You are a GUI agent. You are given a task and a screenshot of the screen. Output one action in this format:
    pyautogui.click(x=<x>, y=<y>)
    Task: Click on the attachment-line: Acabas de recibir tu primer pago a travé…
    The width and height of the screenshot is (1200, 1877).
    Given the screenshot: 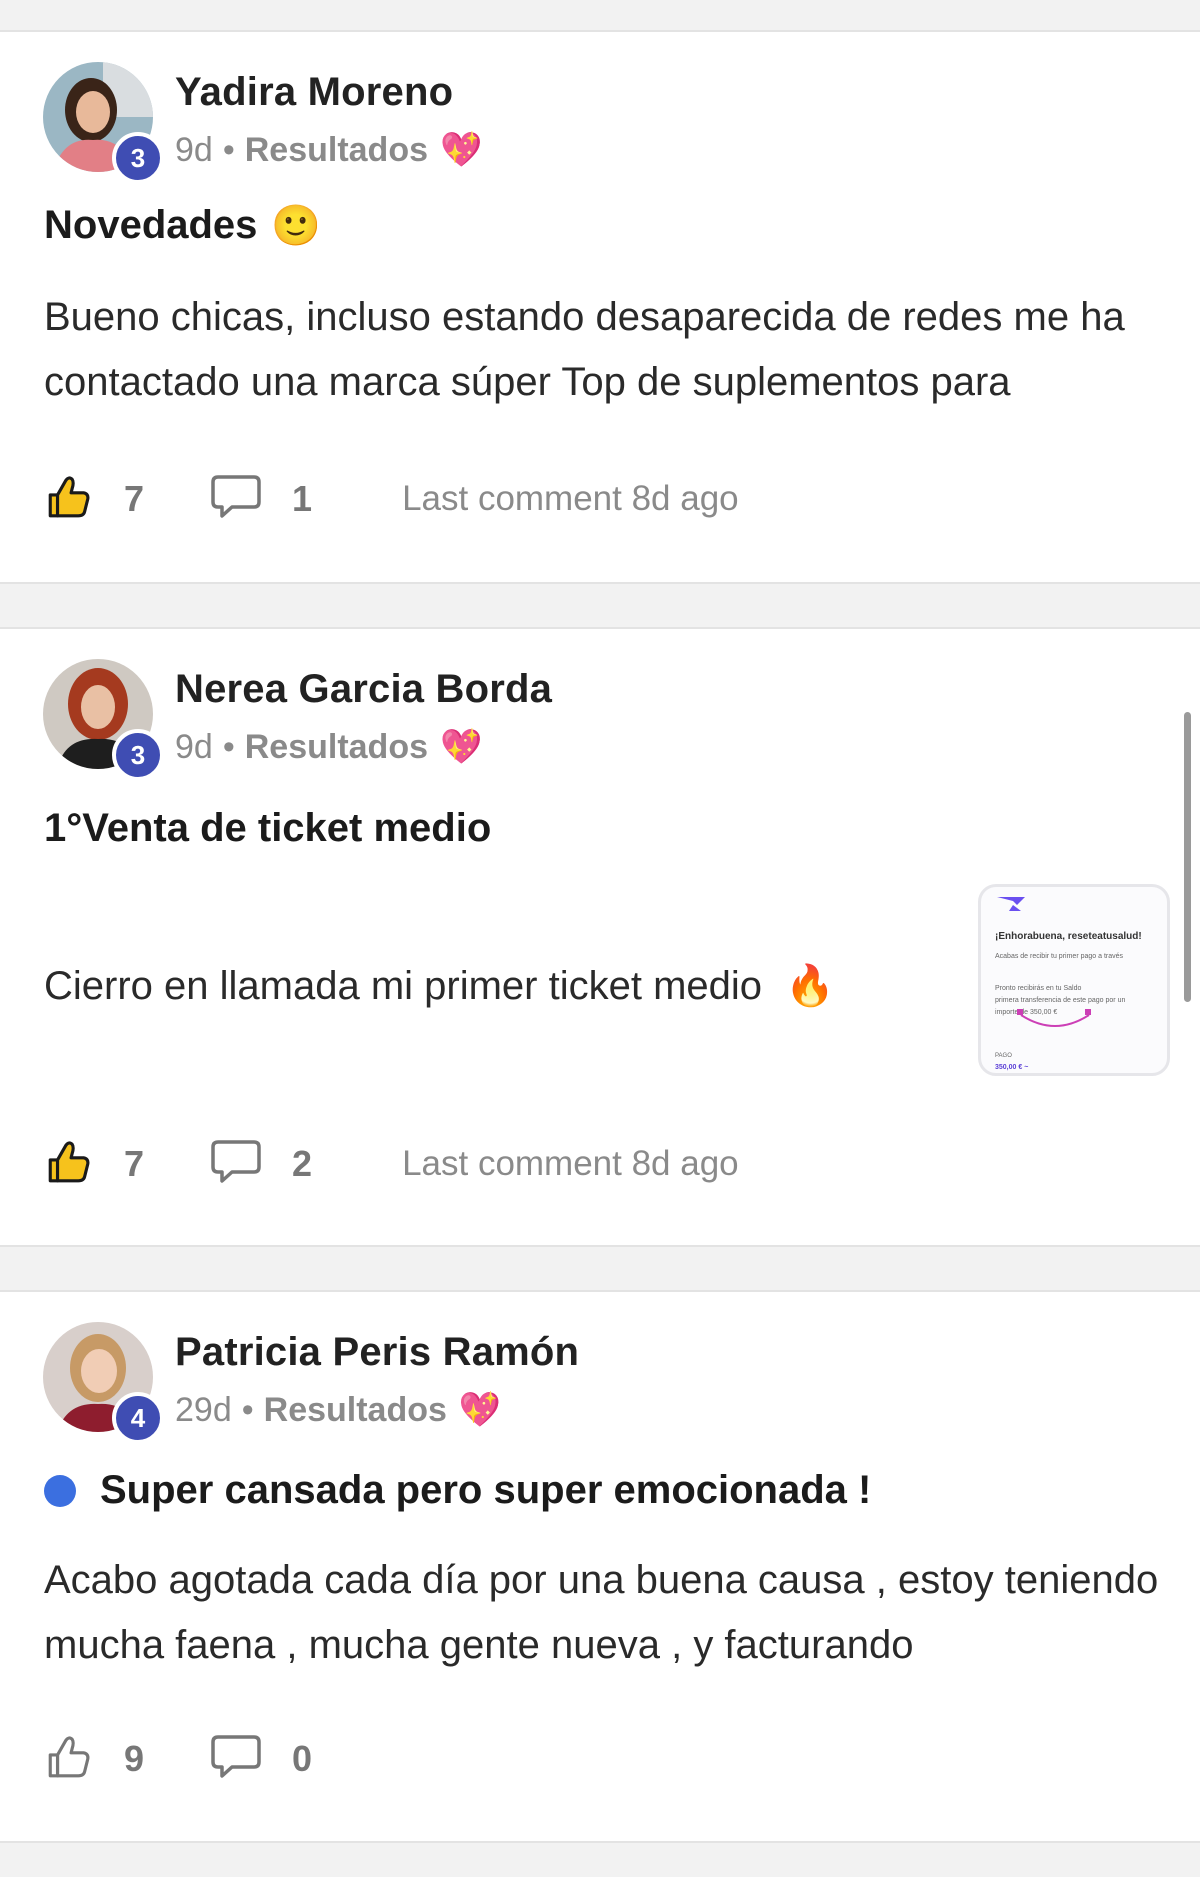 What is the action you would take?
    pyautogui.click(x=1059, y=956)
    